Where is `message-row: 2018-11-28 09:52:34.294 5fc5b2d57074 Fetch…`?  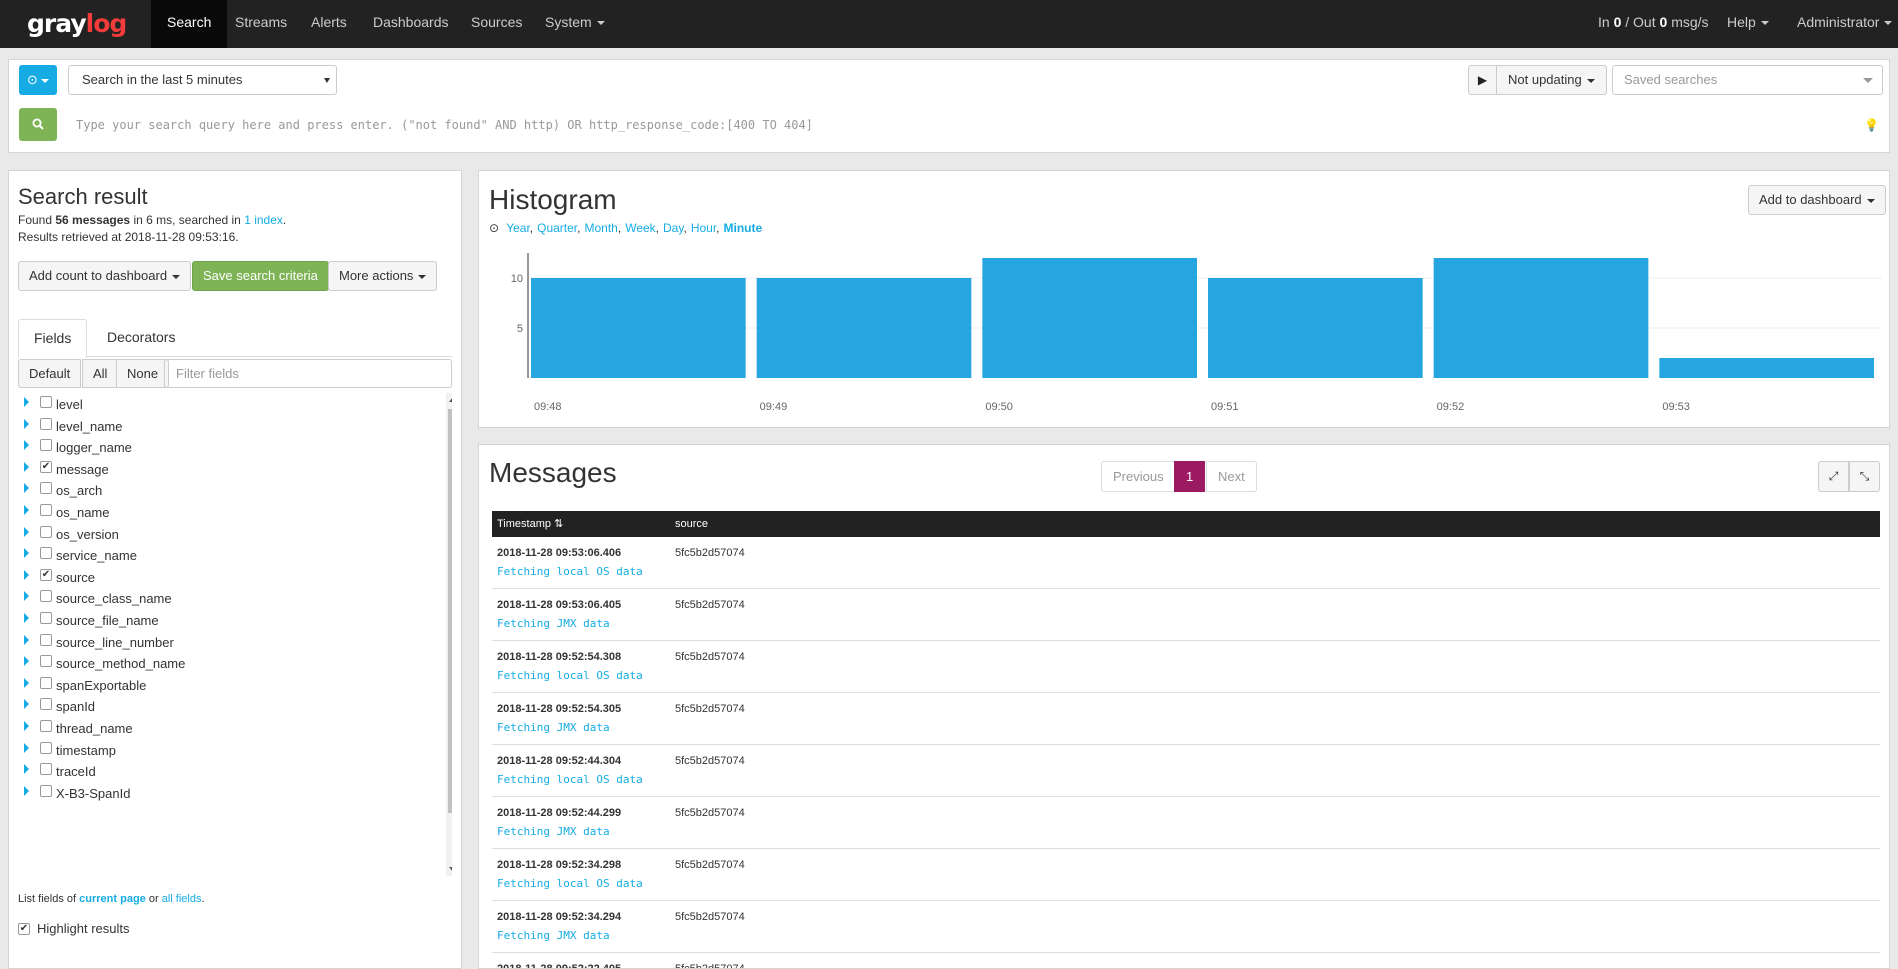
message-row: 2018-11-28 09:52:34.294 5fc5b2d57074 Fetch… is located at coordinates (1186, 927).